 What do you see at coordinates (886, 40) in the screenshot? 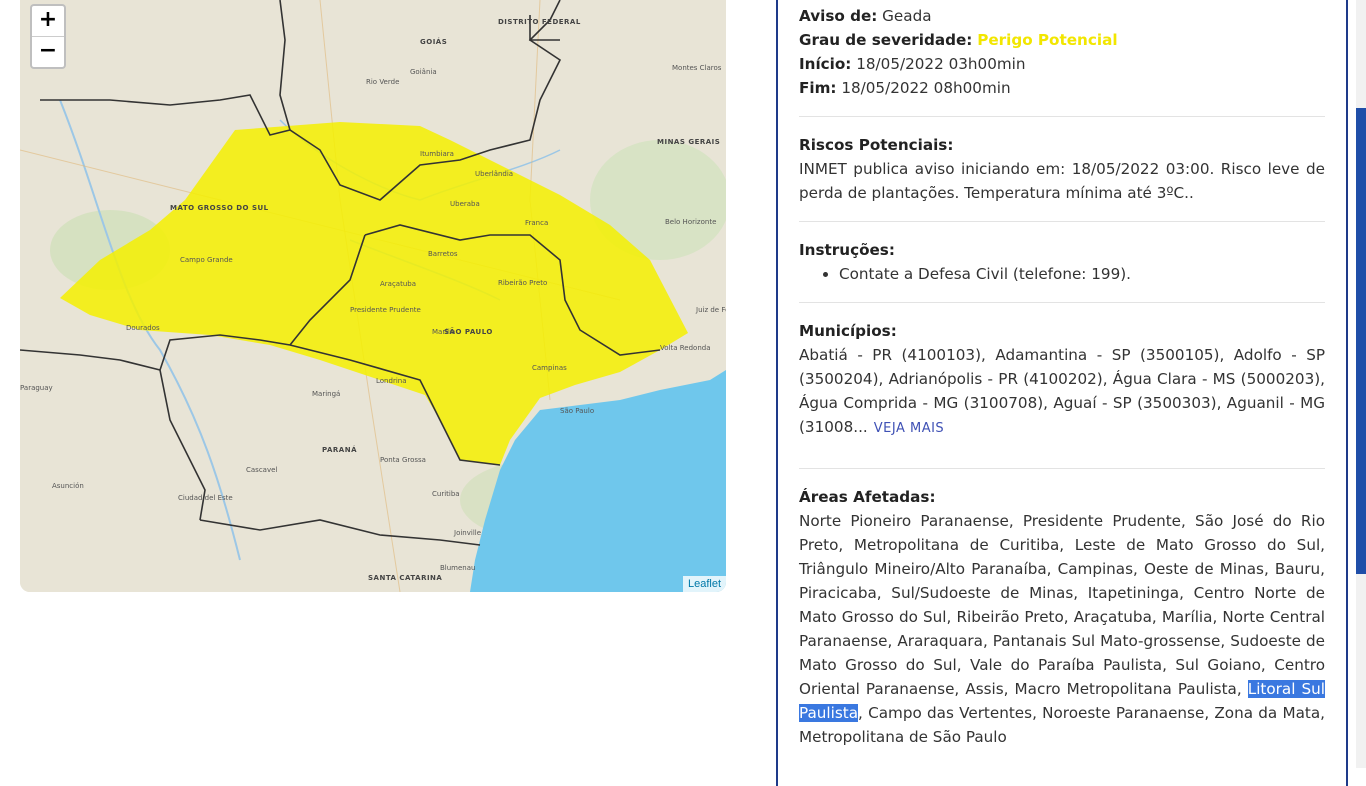
I see `grau-label: Grau de severidade:` at bounding box center [886, 40].